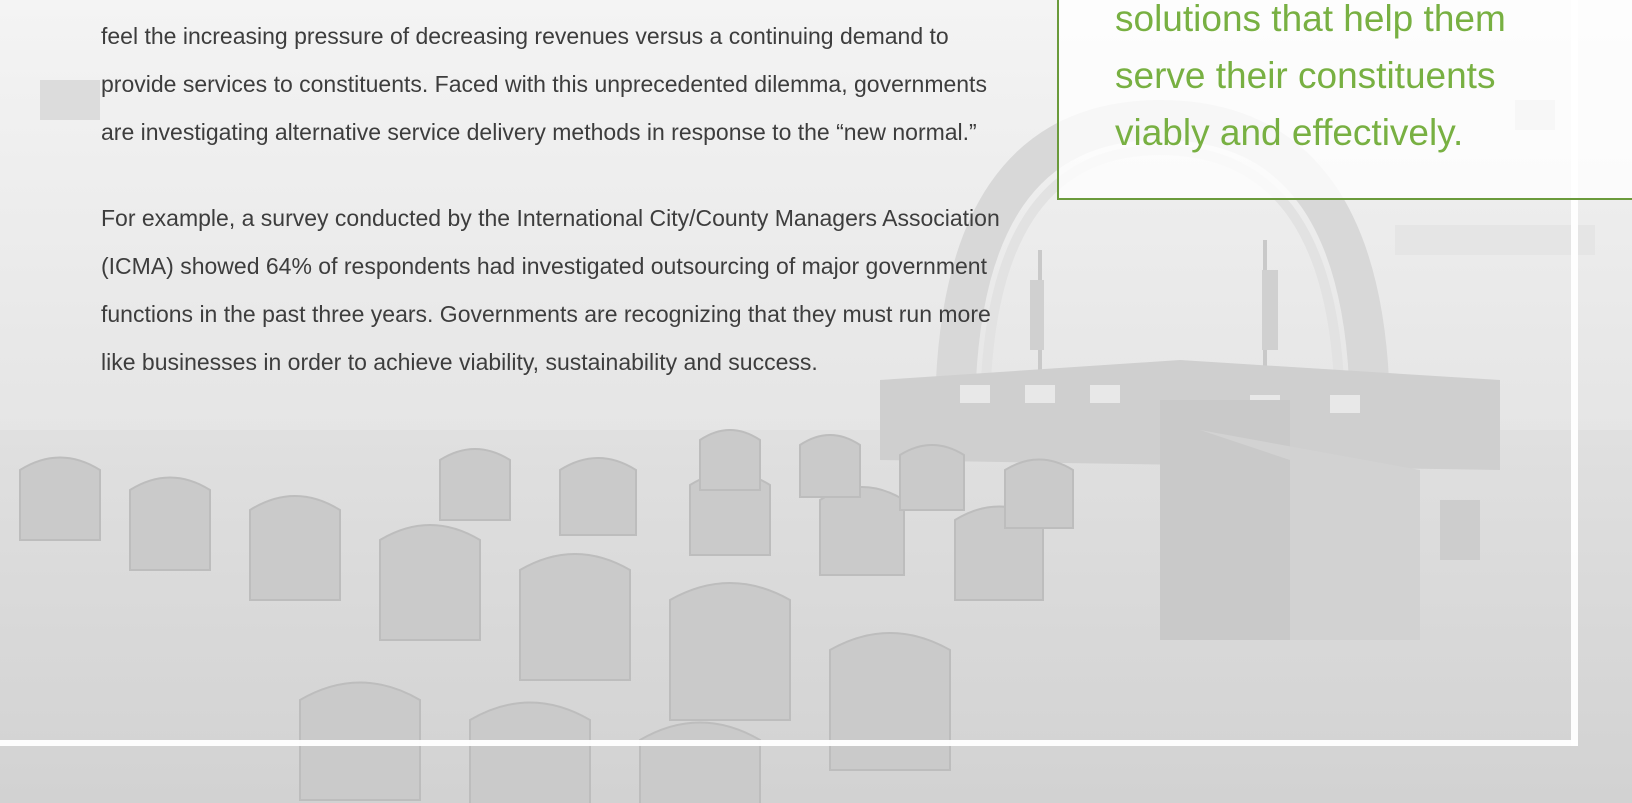 Image resolution: width=1632 pixels, height=803 pixels. What do you see at coordinates (1289, 132) in the screenshot?
I see `pull-quote-line-3: viably and effectively.` at bounding box center [1289, 132].